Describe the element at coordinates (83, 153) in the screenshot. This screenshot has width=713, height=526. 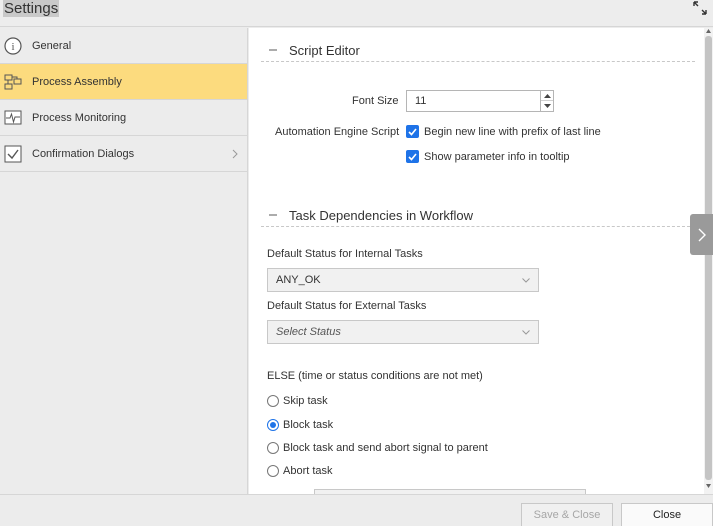
I see `sidebar-item-label: Confirmation Dialogs` at that location.